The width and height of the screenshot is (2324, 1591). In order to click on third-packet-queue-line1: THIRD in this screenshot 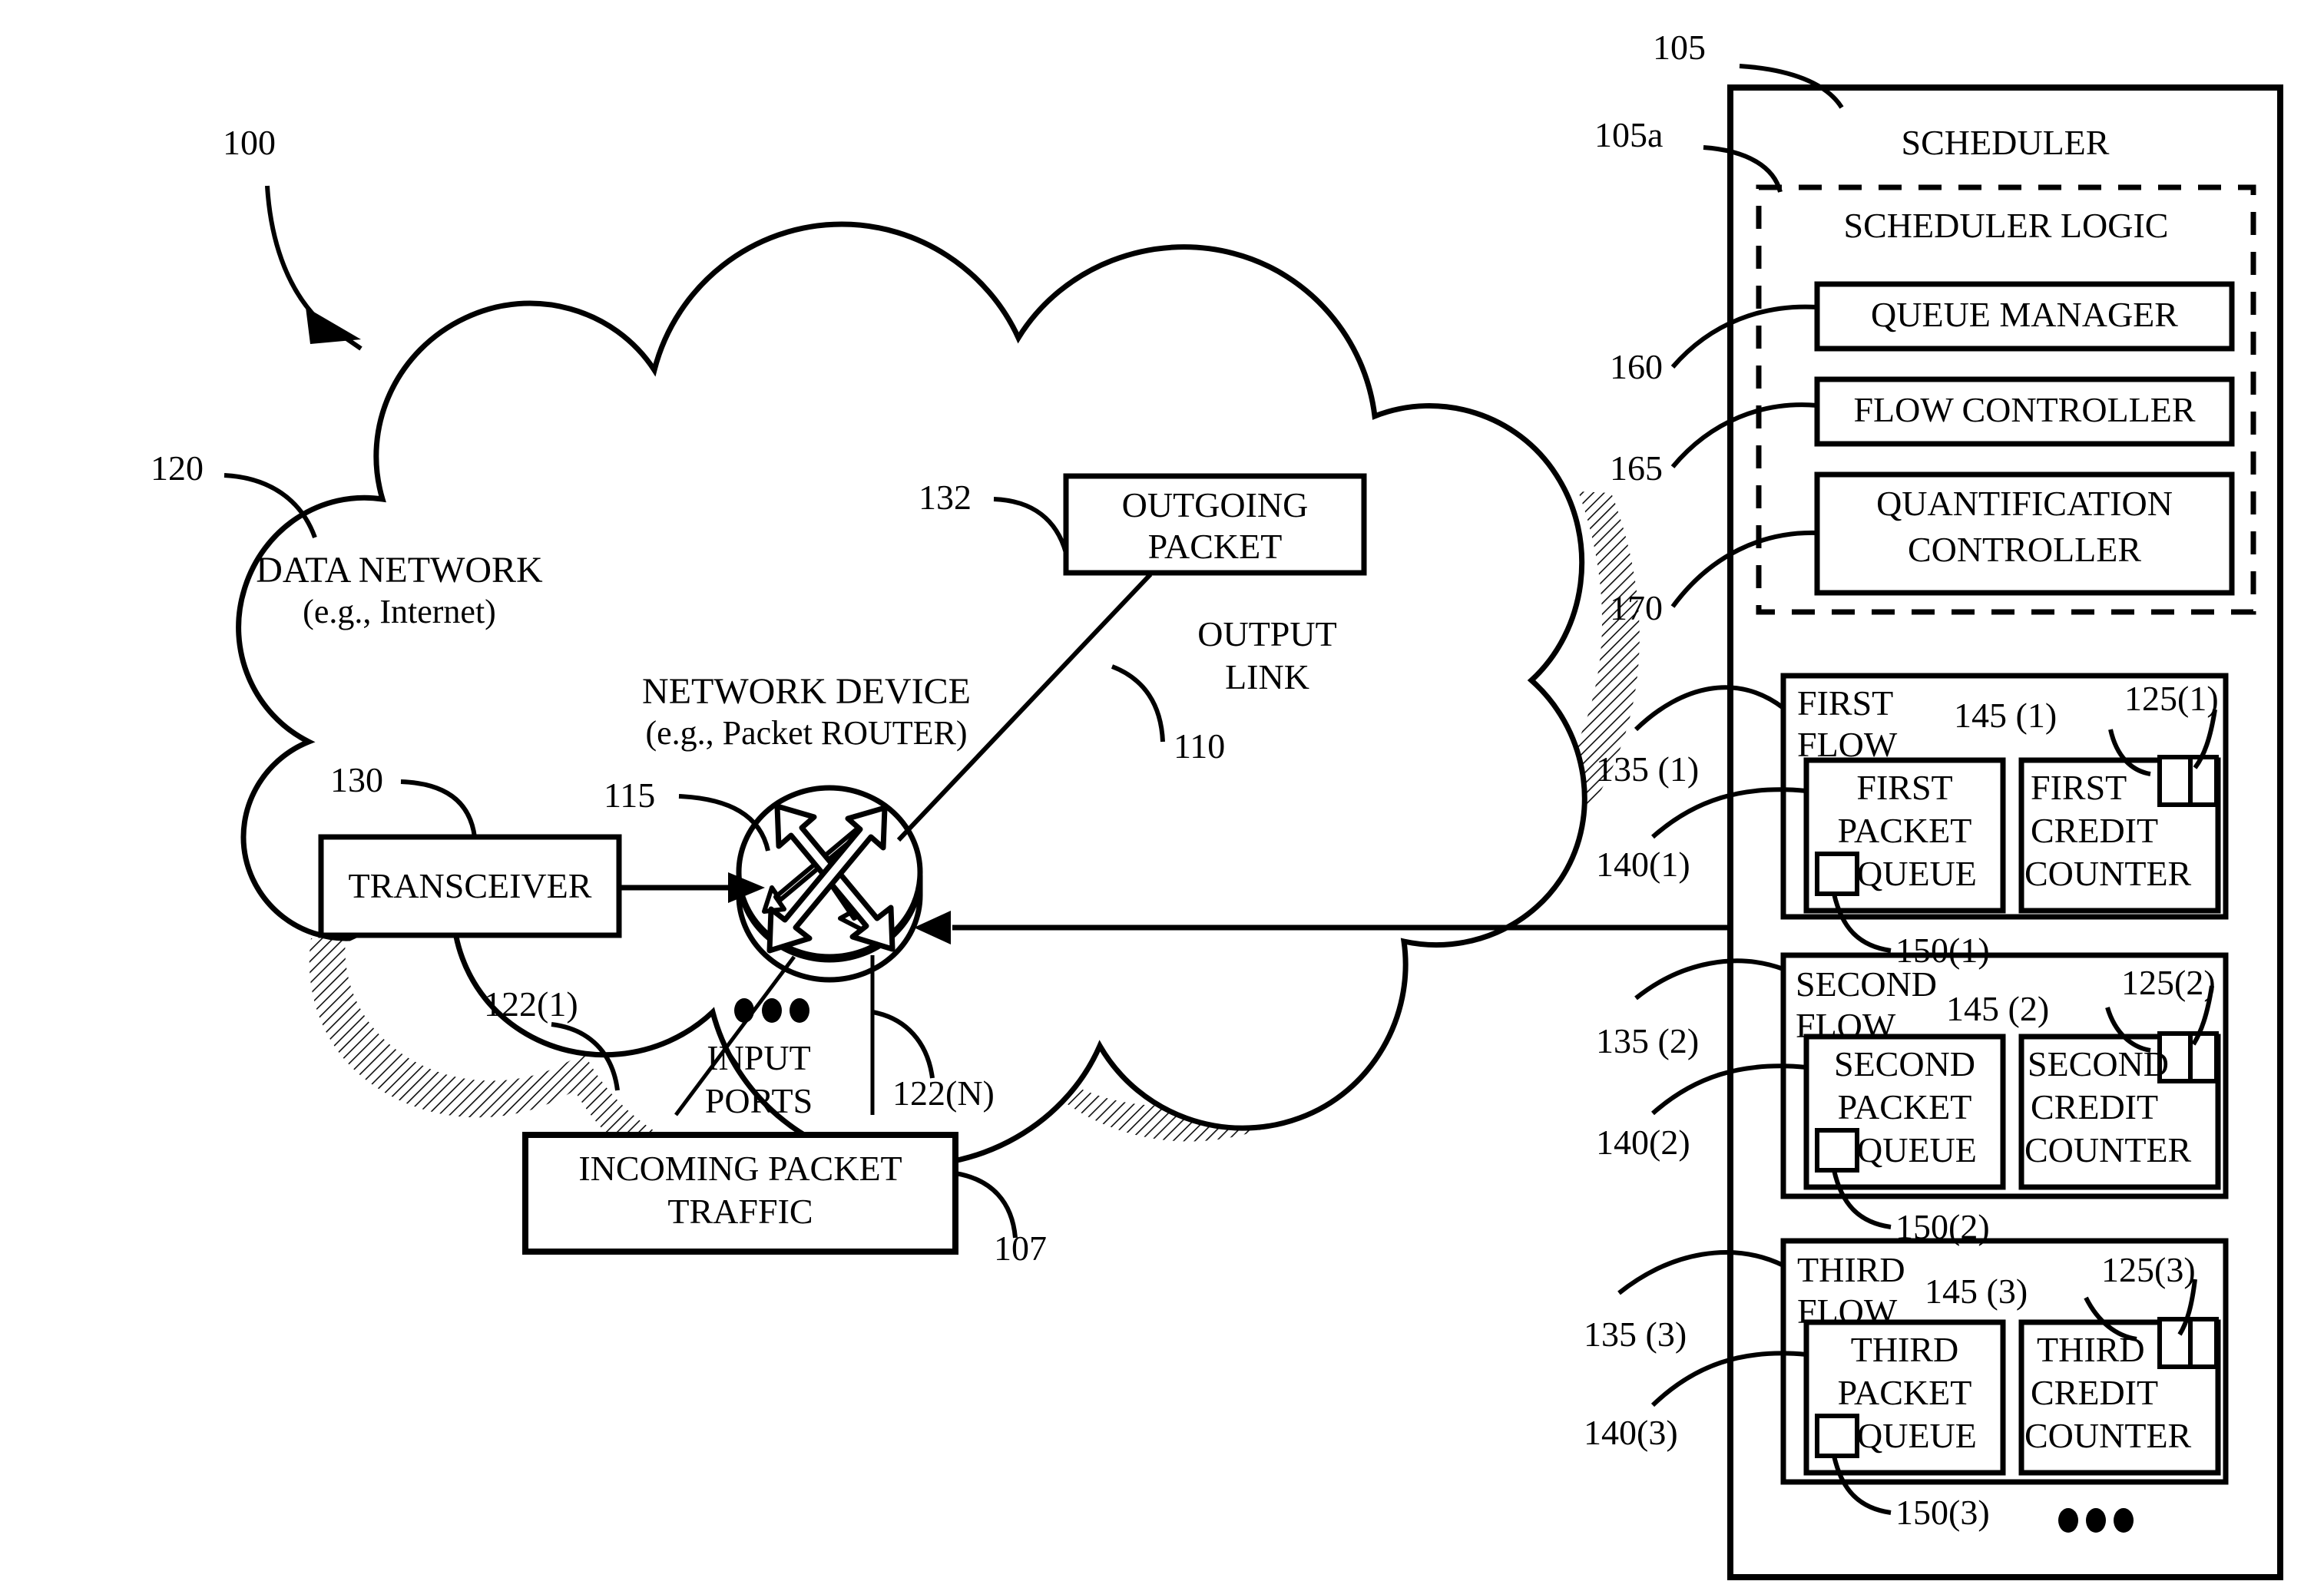, I will do `click(1904, 1350)`.